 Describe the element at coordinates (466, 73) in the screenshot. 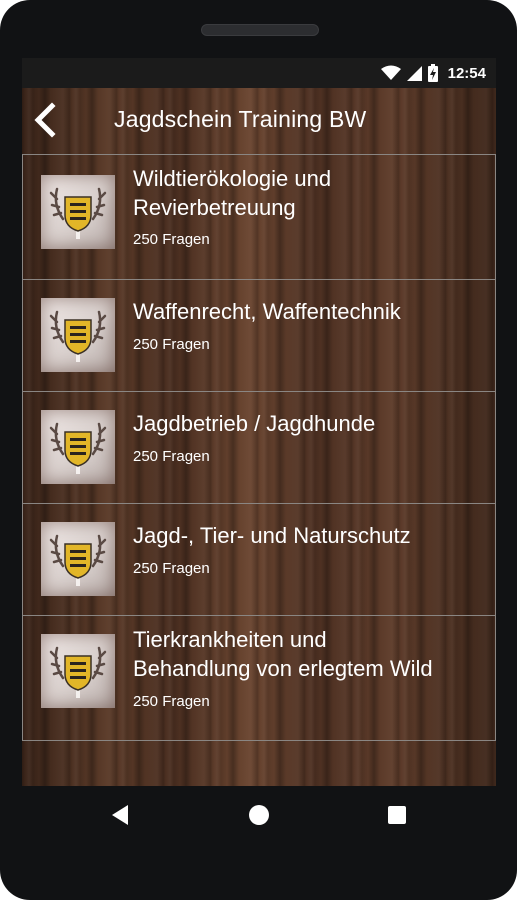

I see `status-time: 12:54` at that location.